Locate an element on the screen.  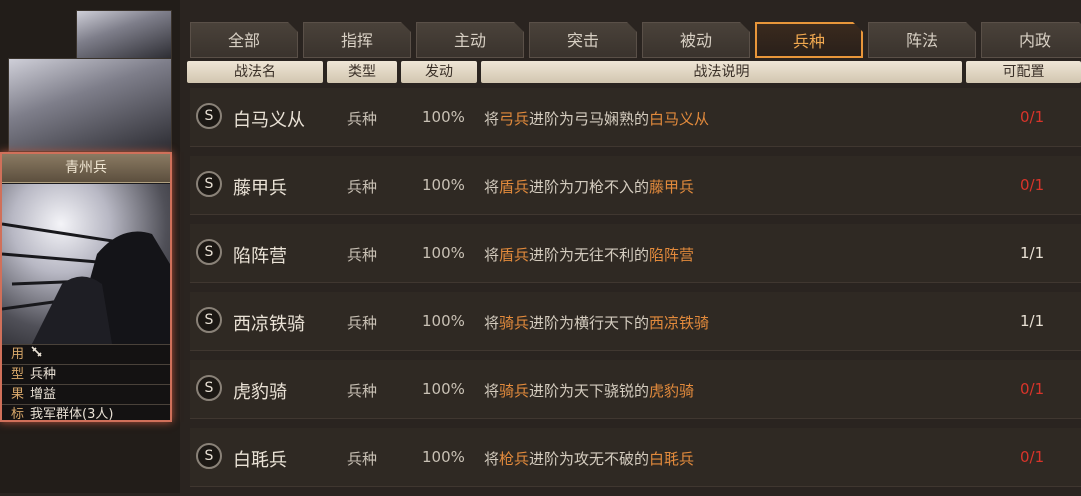
card-art-image is located at coordinates (86, 264).